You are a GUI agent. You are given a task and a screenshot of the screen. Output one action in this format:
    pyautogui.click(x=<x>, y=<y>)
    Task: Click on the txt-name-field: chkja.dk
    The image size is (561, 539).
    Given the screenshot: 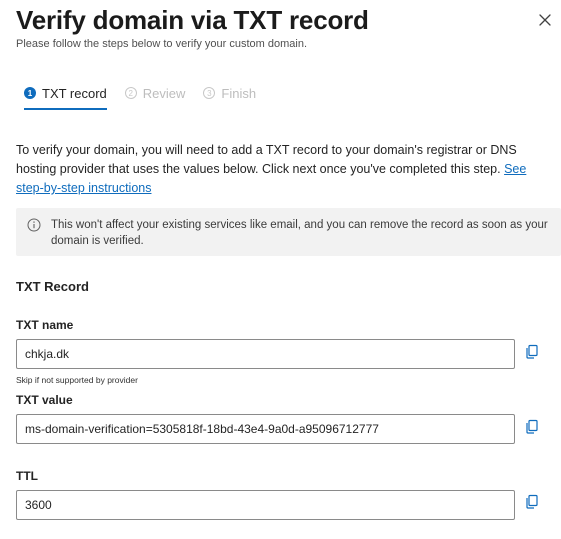 What is the action you would take?
    pyautogui.click(x=265, y=354)
    